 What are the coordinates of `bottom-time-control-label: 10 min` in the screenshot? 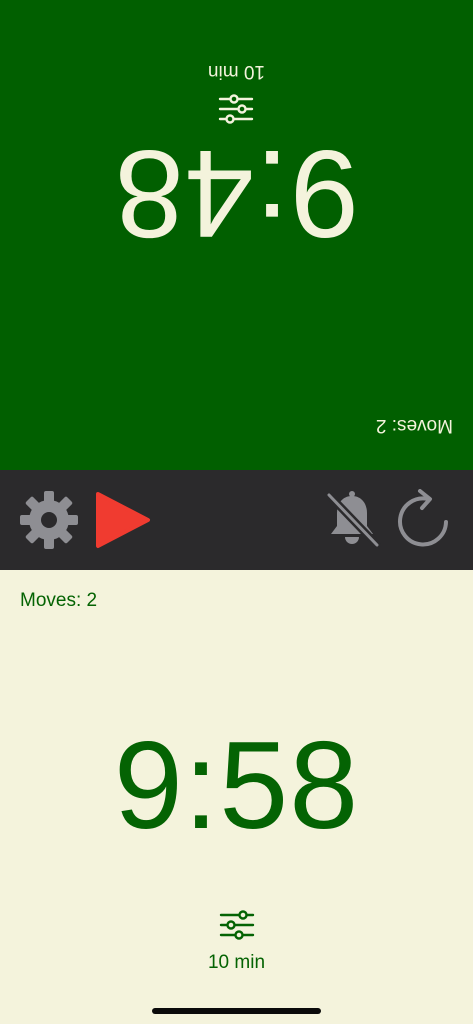 It's located at (236, 962).